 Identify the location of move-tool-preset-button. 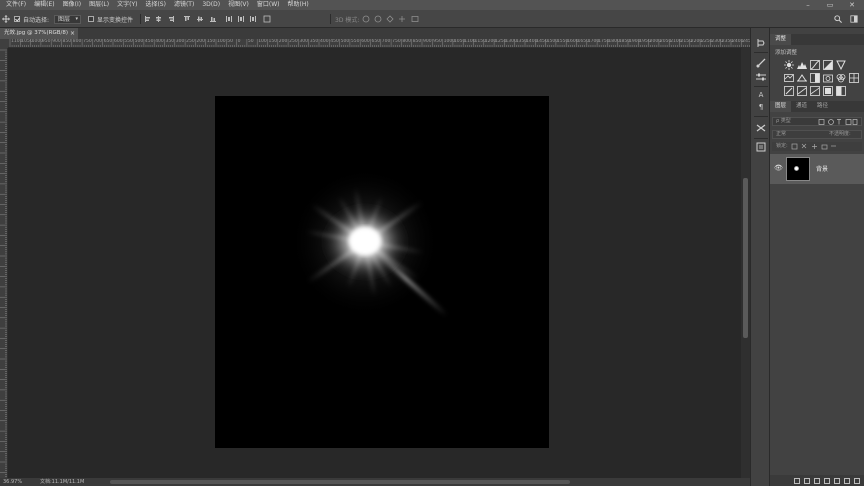
(6, 19).